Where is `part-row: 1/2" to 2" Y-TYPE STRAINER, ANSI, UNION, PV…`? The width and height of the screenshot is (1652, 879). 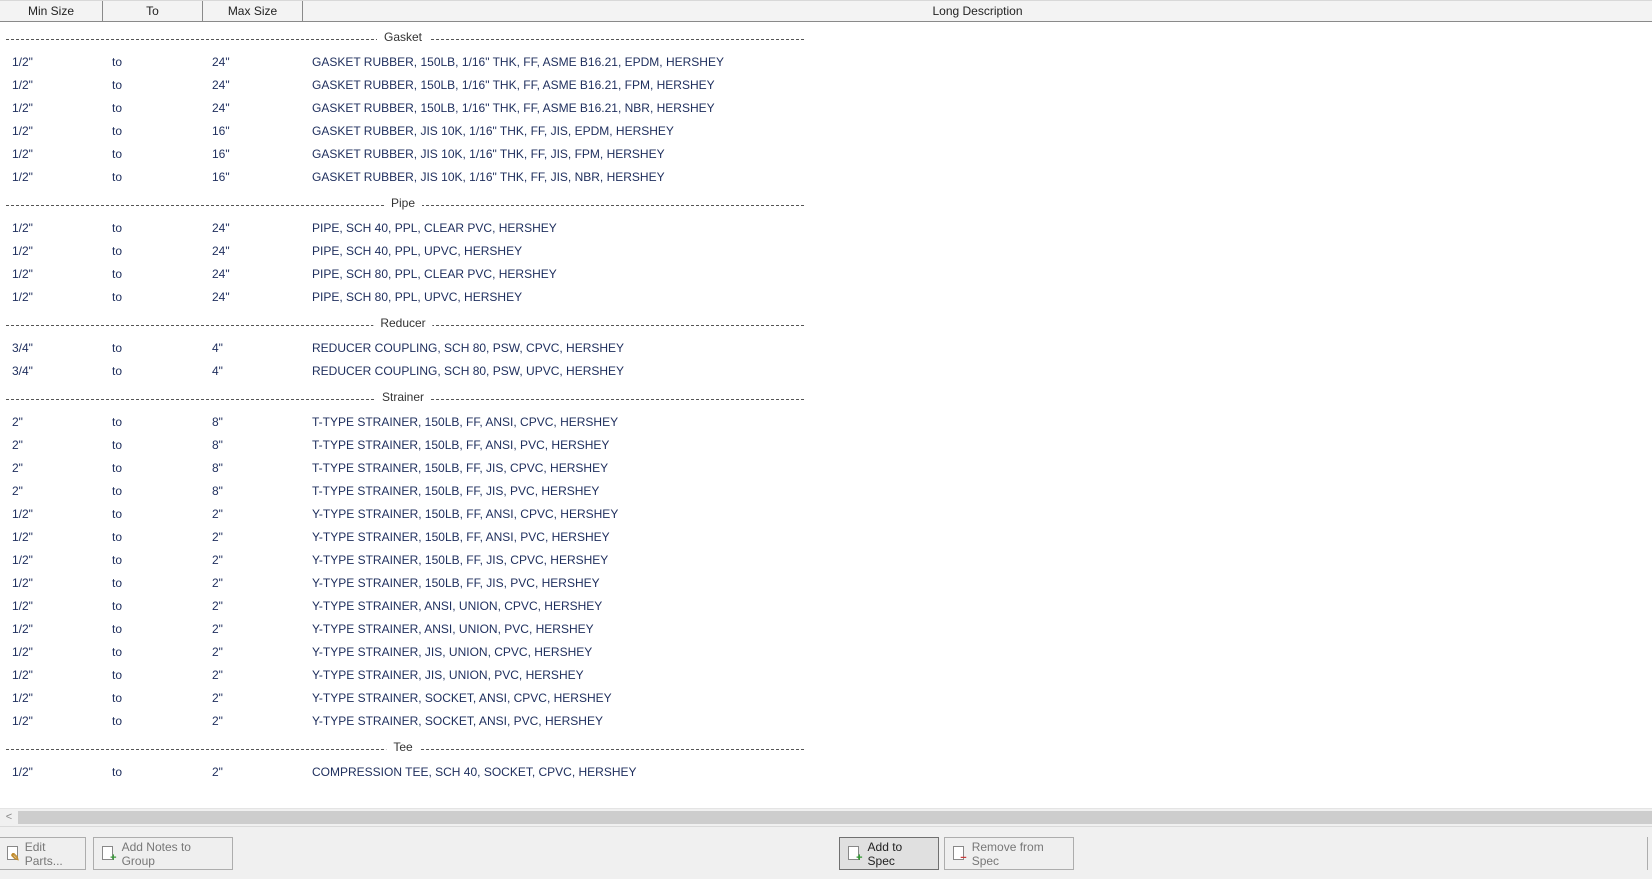
part-row: 1/2" to 2" Y-TYPE STRAINER, ANSI, UNION, PV… is located at coordinates (826, 629).